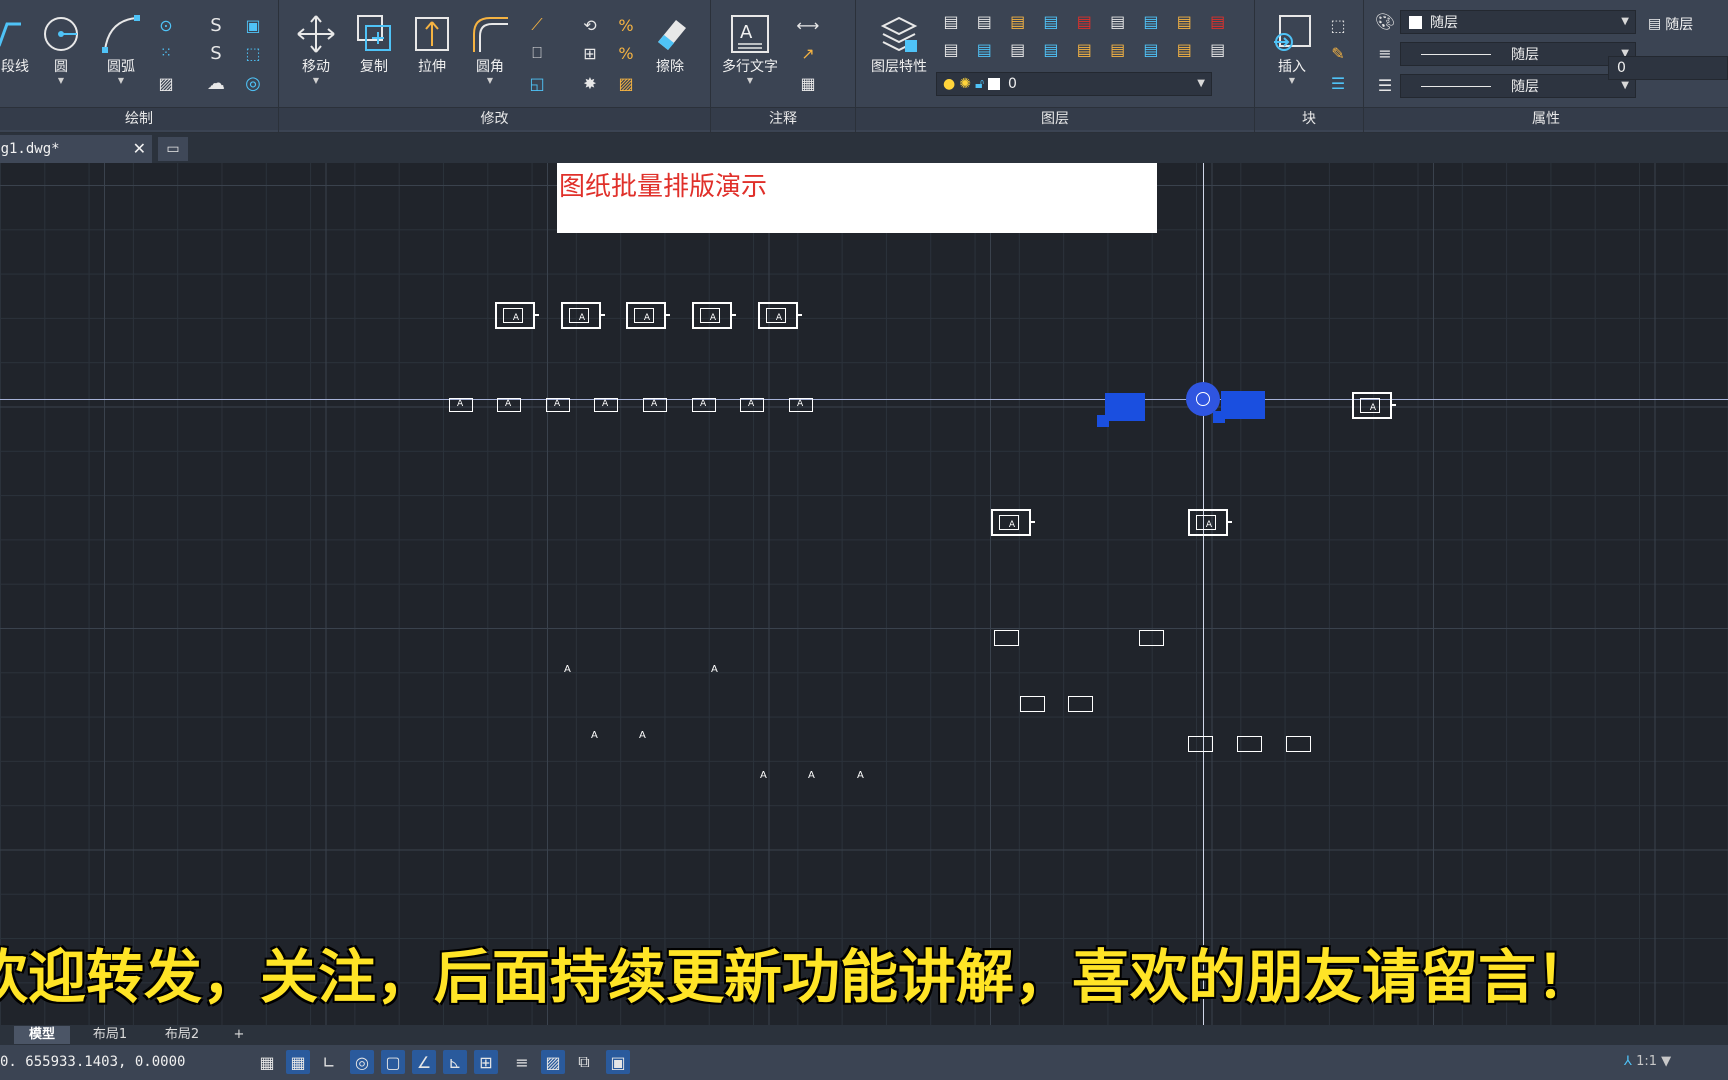 The height and width of the screenshot is (1080, 1728). I want to click on offset-curve-tool: S, so click(216, 53).